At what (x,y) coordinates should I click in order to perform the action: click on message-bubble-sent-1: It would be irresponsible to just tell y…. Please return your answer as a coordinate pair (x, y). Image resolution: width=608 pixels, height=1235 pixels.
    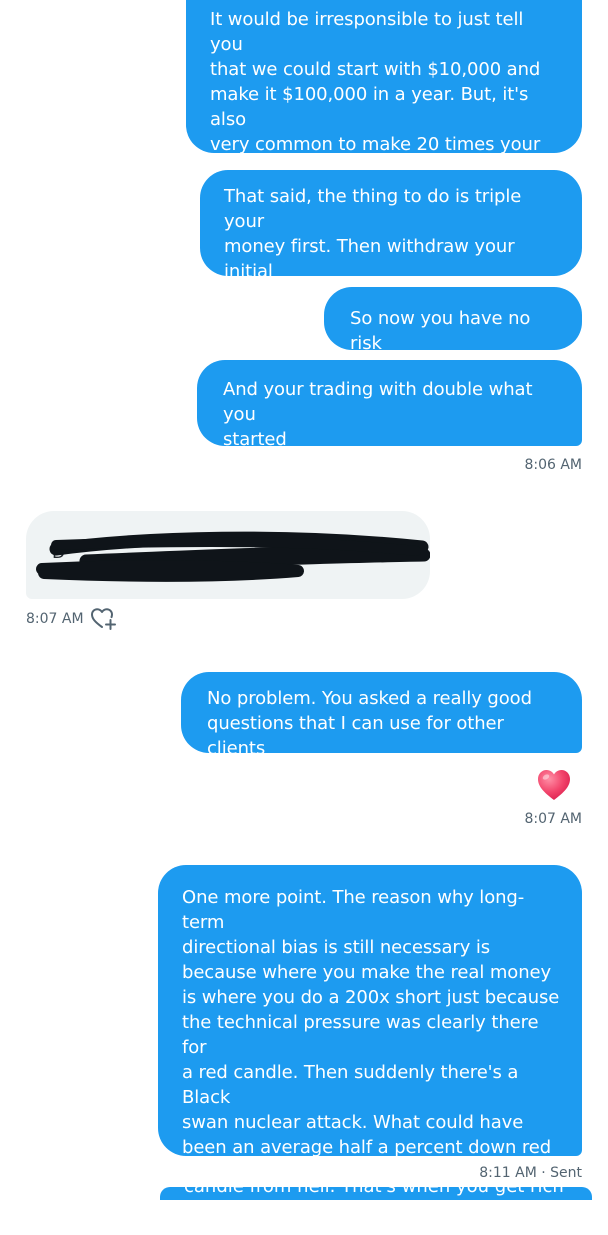
    Looking at the image, I should click on (384, 90).